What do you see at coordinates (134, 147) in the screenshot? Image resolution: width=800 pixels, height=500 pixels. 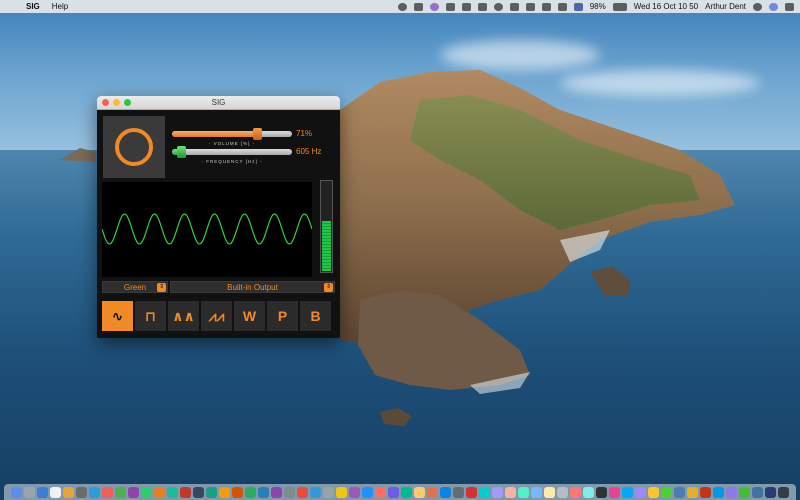 I see `play-stop-button` at bounding box center [134, 147].